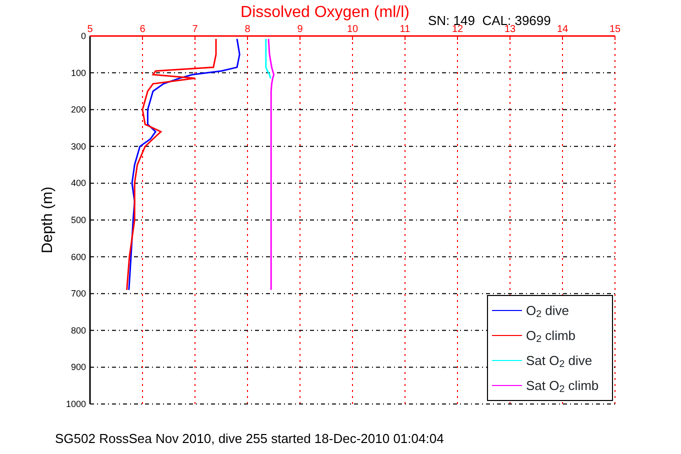  What do you see at coordinates (325, 12) in the screenshot?
I see `chart-title: Dissolved Oxygen (ml/l)` at bounding box center [325, 12].